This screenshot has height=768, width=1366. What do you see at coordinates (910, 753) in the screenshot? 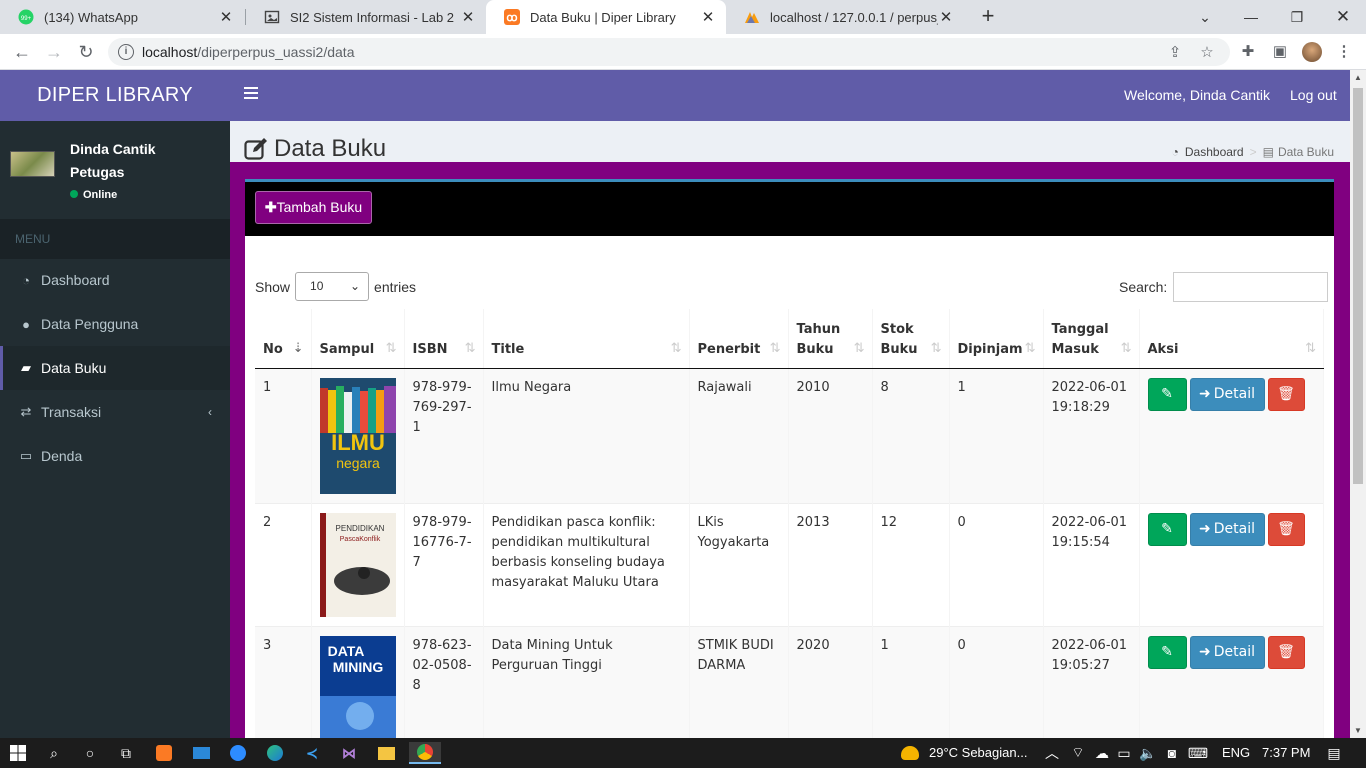
I see `weather-icon` at bounding box center [910, 753].